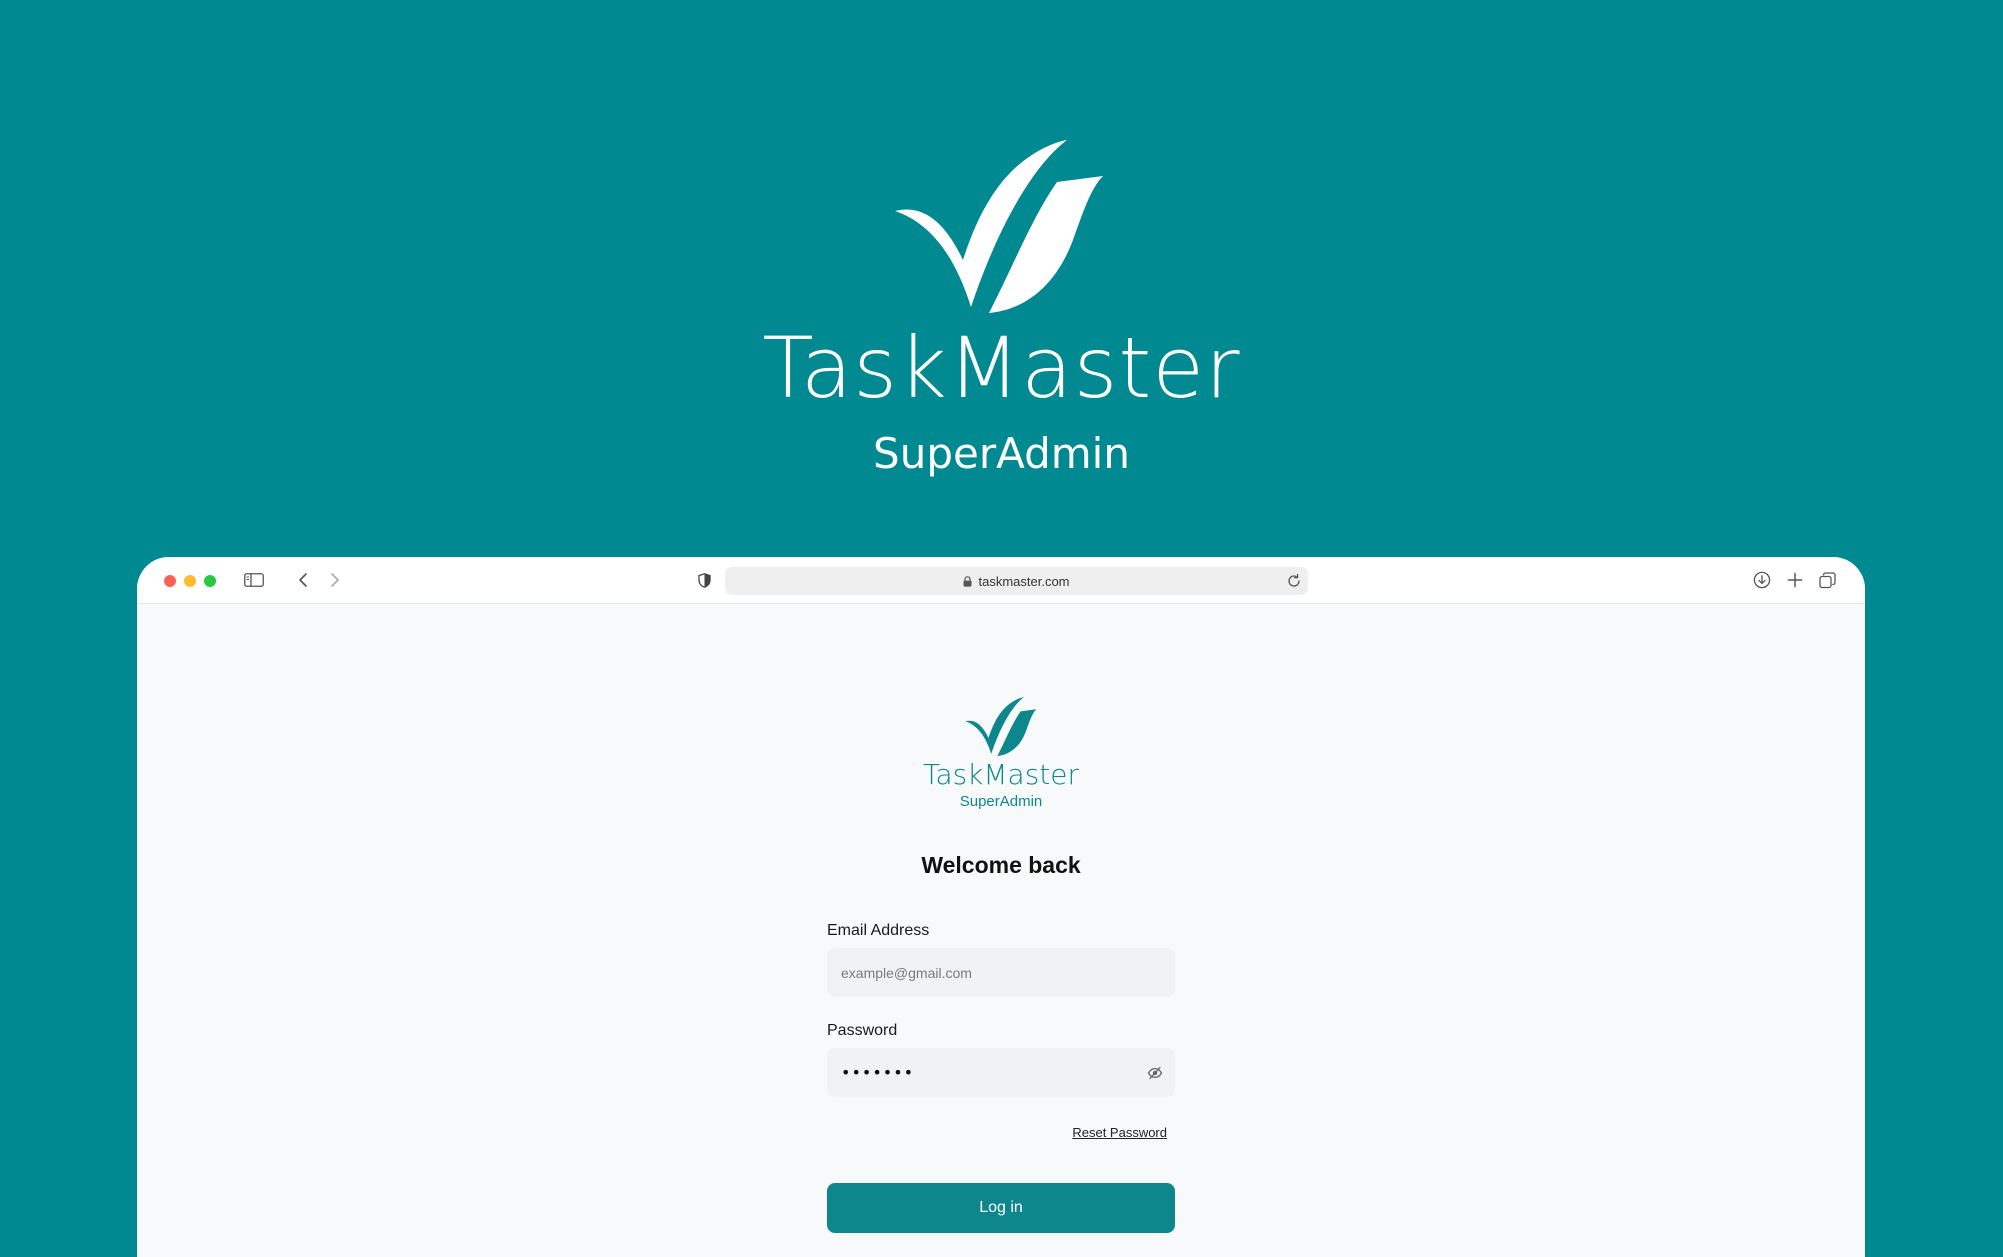 The width and height of the screenshot is (2003, 1257). Describe the element at coordinates (190, 581) in the screenshot. I see `window-minimize-button` at that location.